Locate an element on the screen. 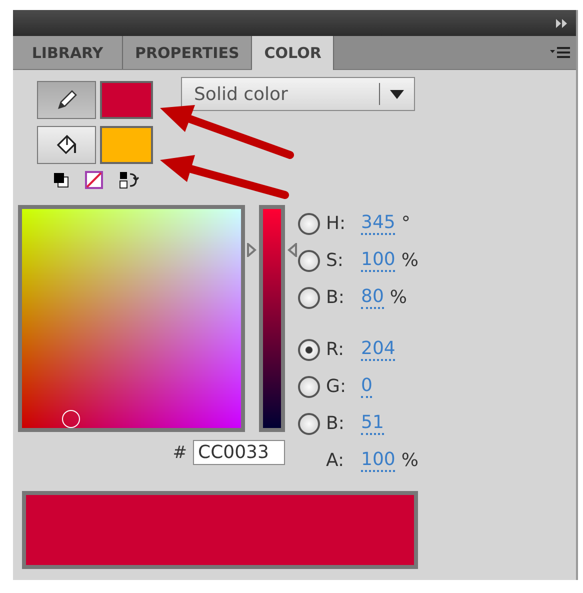 This screenshot has height=593, width=583. hex-input: CC0033 is located at coordinates (239, 452).